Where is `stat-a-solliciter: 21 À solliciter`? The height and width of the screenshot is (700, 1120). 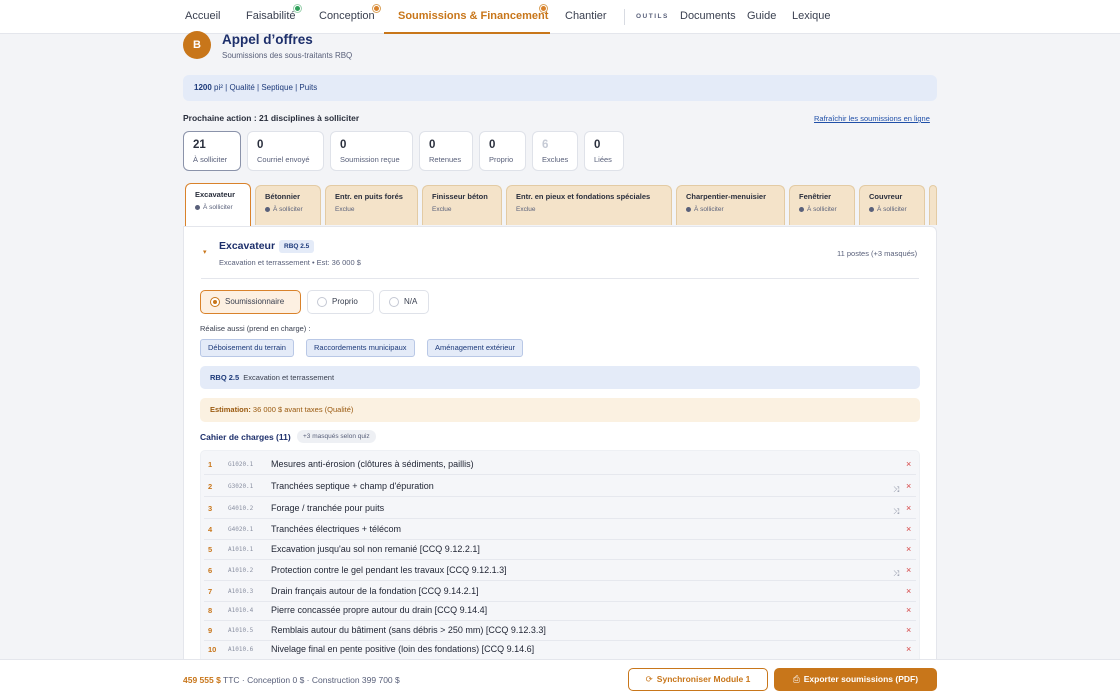 stat-a-solliciter: 21 À solliciter is located at coordinates (212, 151).